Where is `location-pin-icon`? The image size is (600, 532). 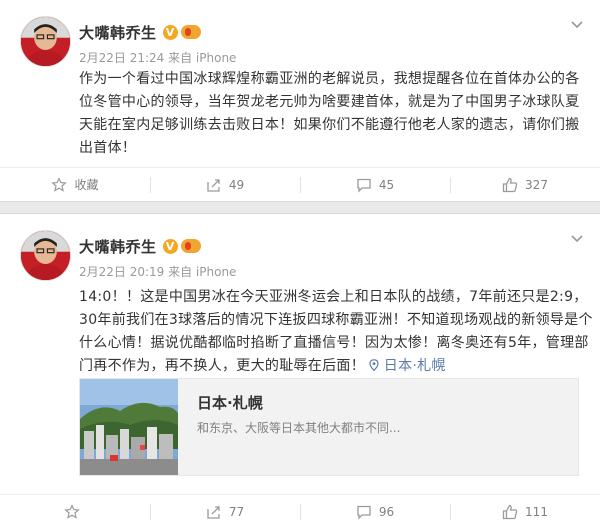 location-pin-icon is located at coordinates (374, 365).